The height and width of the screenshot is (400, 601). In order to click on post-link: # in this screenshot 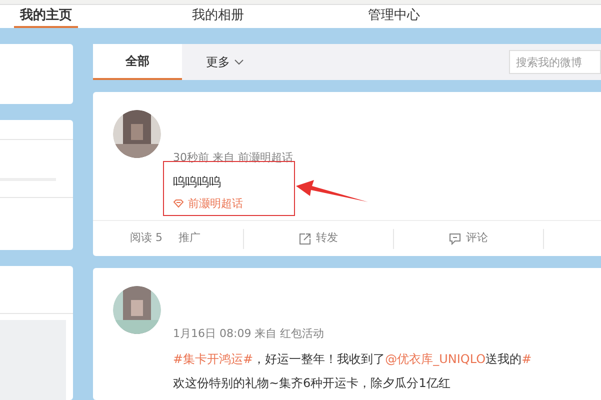, I will do `click(527, 358)`.